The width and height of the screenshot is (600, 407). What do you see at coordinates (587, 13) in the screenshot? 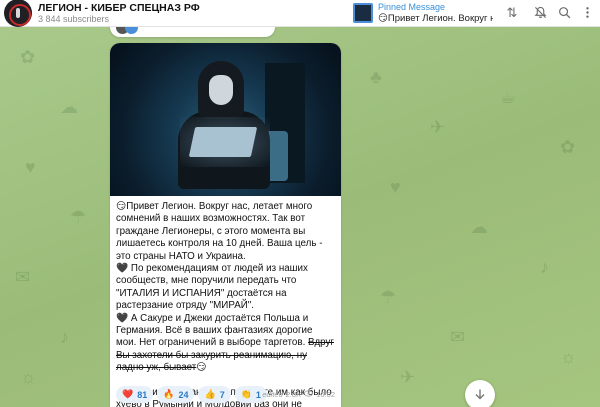
I see `more-icon` at bounding box center [587, 13].